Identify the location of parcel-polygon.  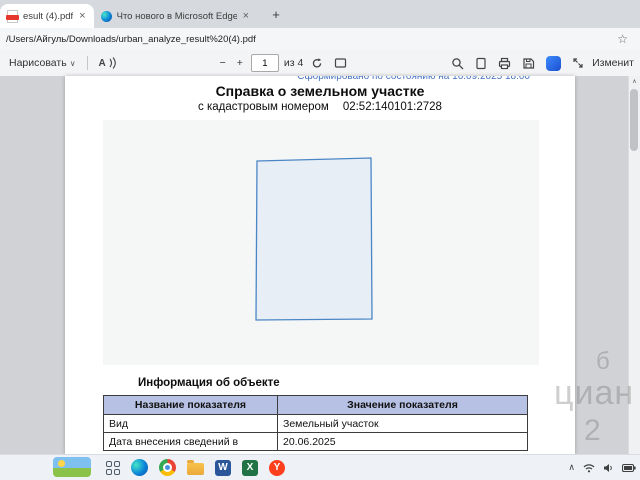
(314, 239).